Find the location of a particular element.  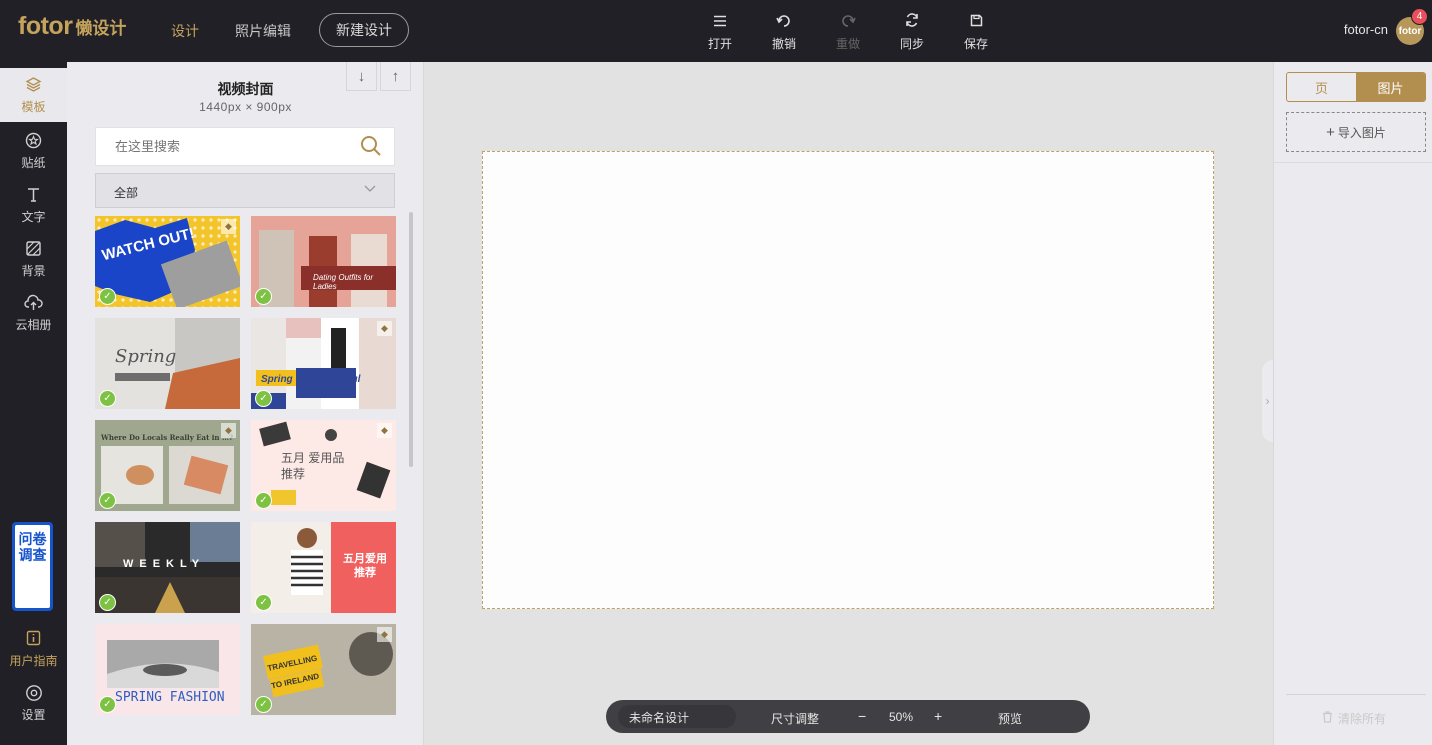

nav-user-guide-label: 用户指南 is located at coordinates (33, 661).